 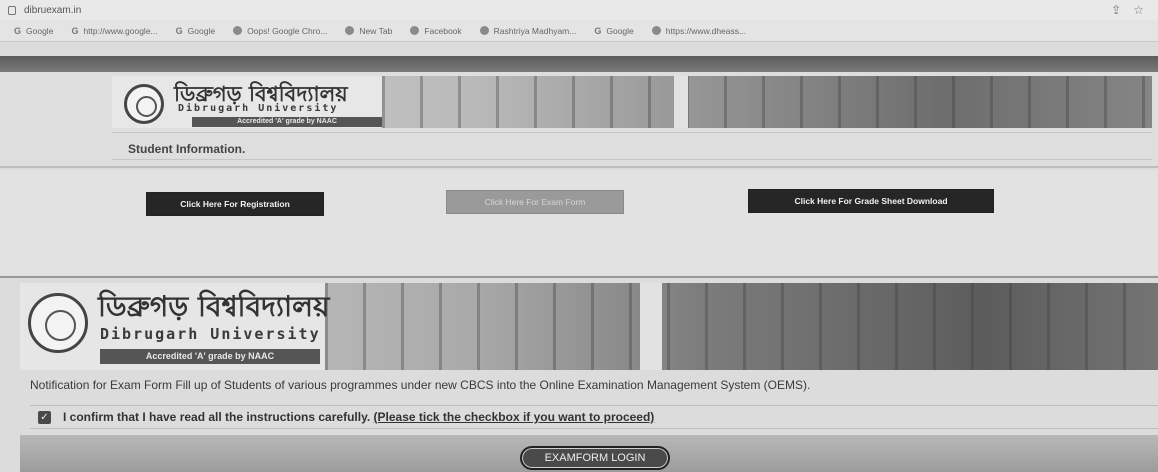 What do you see at coordinates (44, 417) in the screenshot?
I see `confirm-checkbox: ✓` at bounding box center [44, 417].